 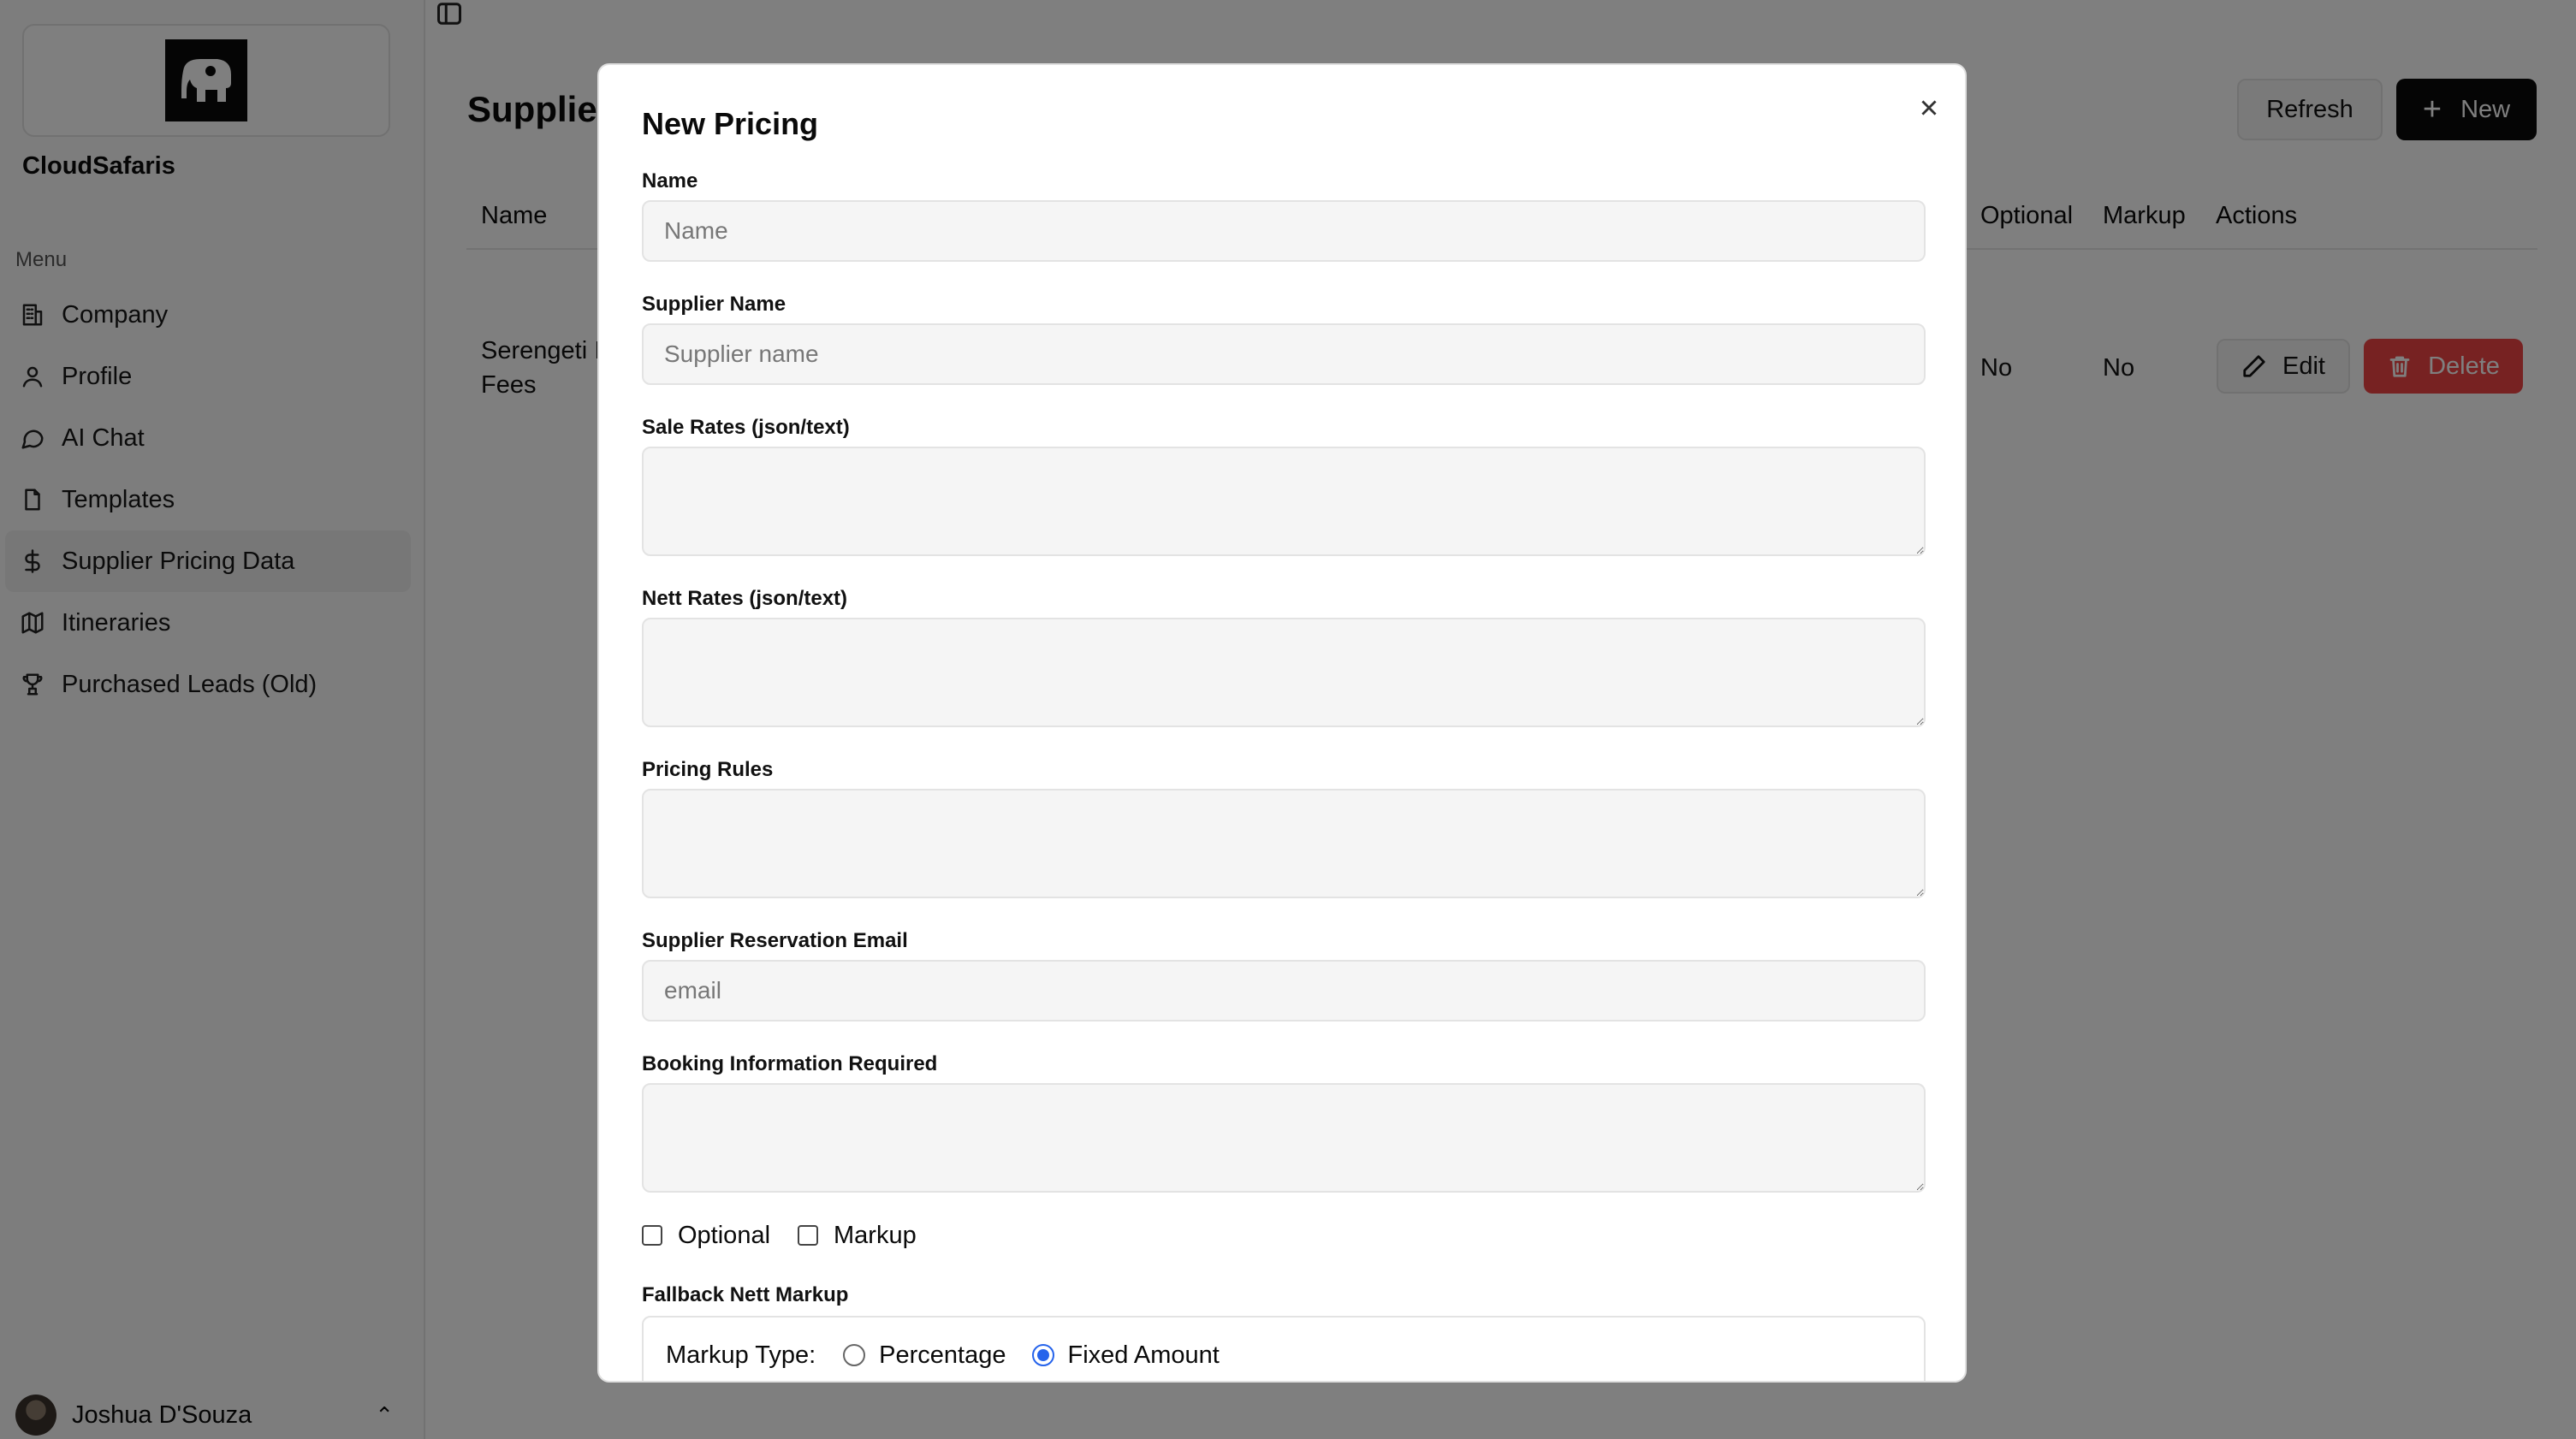 What do you see at coordinates (790, 1063) in the screenshot?
I see `booking-info-label: Booking Information Required` at bounding box center [790, 1063].